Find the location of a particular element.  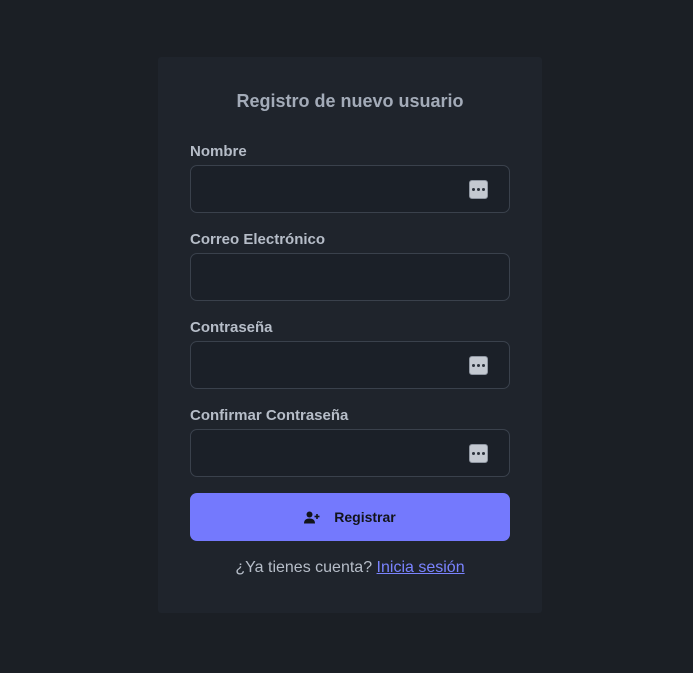

form-title: Registro de nuevo usuario is located at coordinates (350, 101).